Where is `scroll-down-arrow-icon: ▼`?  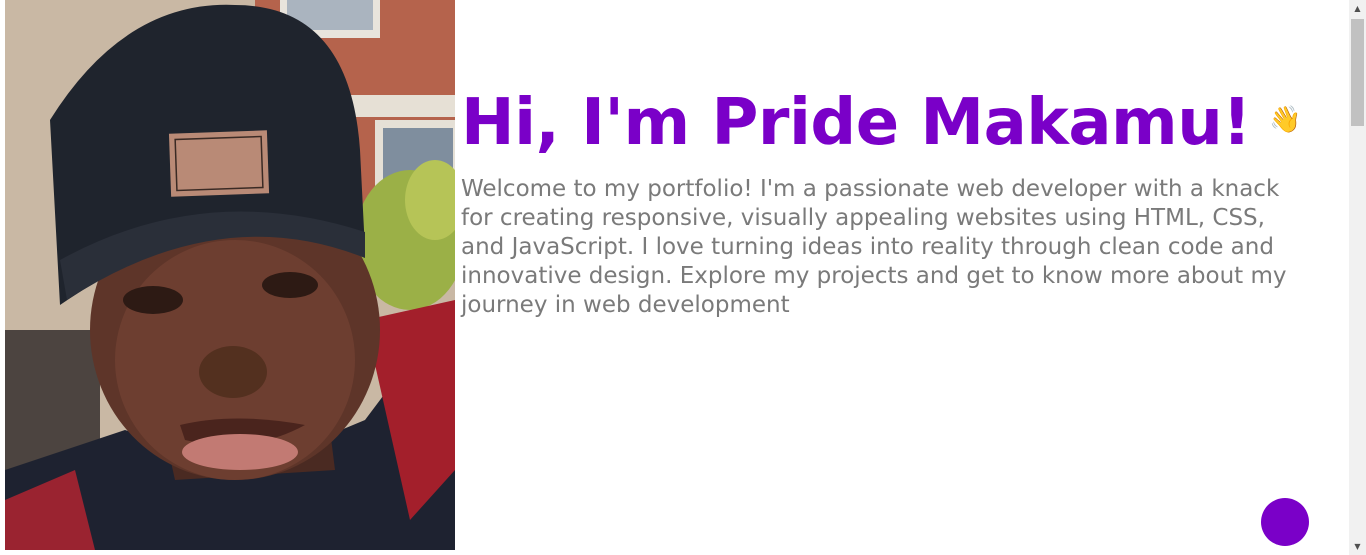
scroll-down-arrow-icon: ▼ is located at coordinates (1357, 546).